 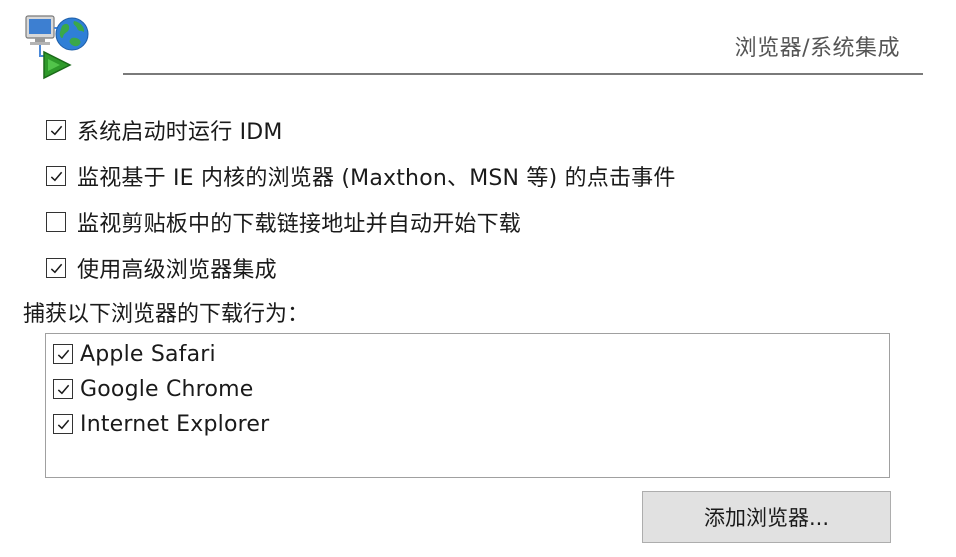 I want to click on browser-item-safari: Apple Safari, so click(x=134, y=354).